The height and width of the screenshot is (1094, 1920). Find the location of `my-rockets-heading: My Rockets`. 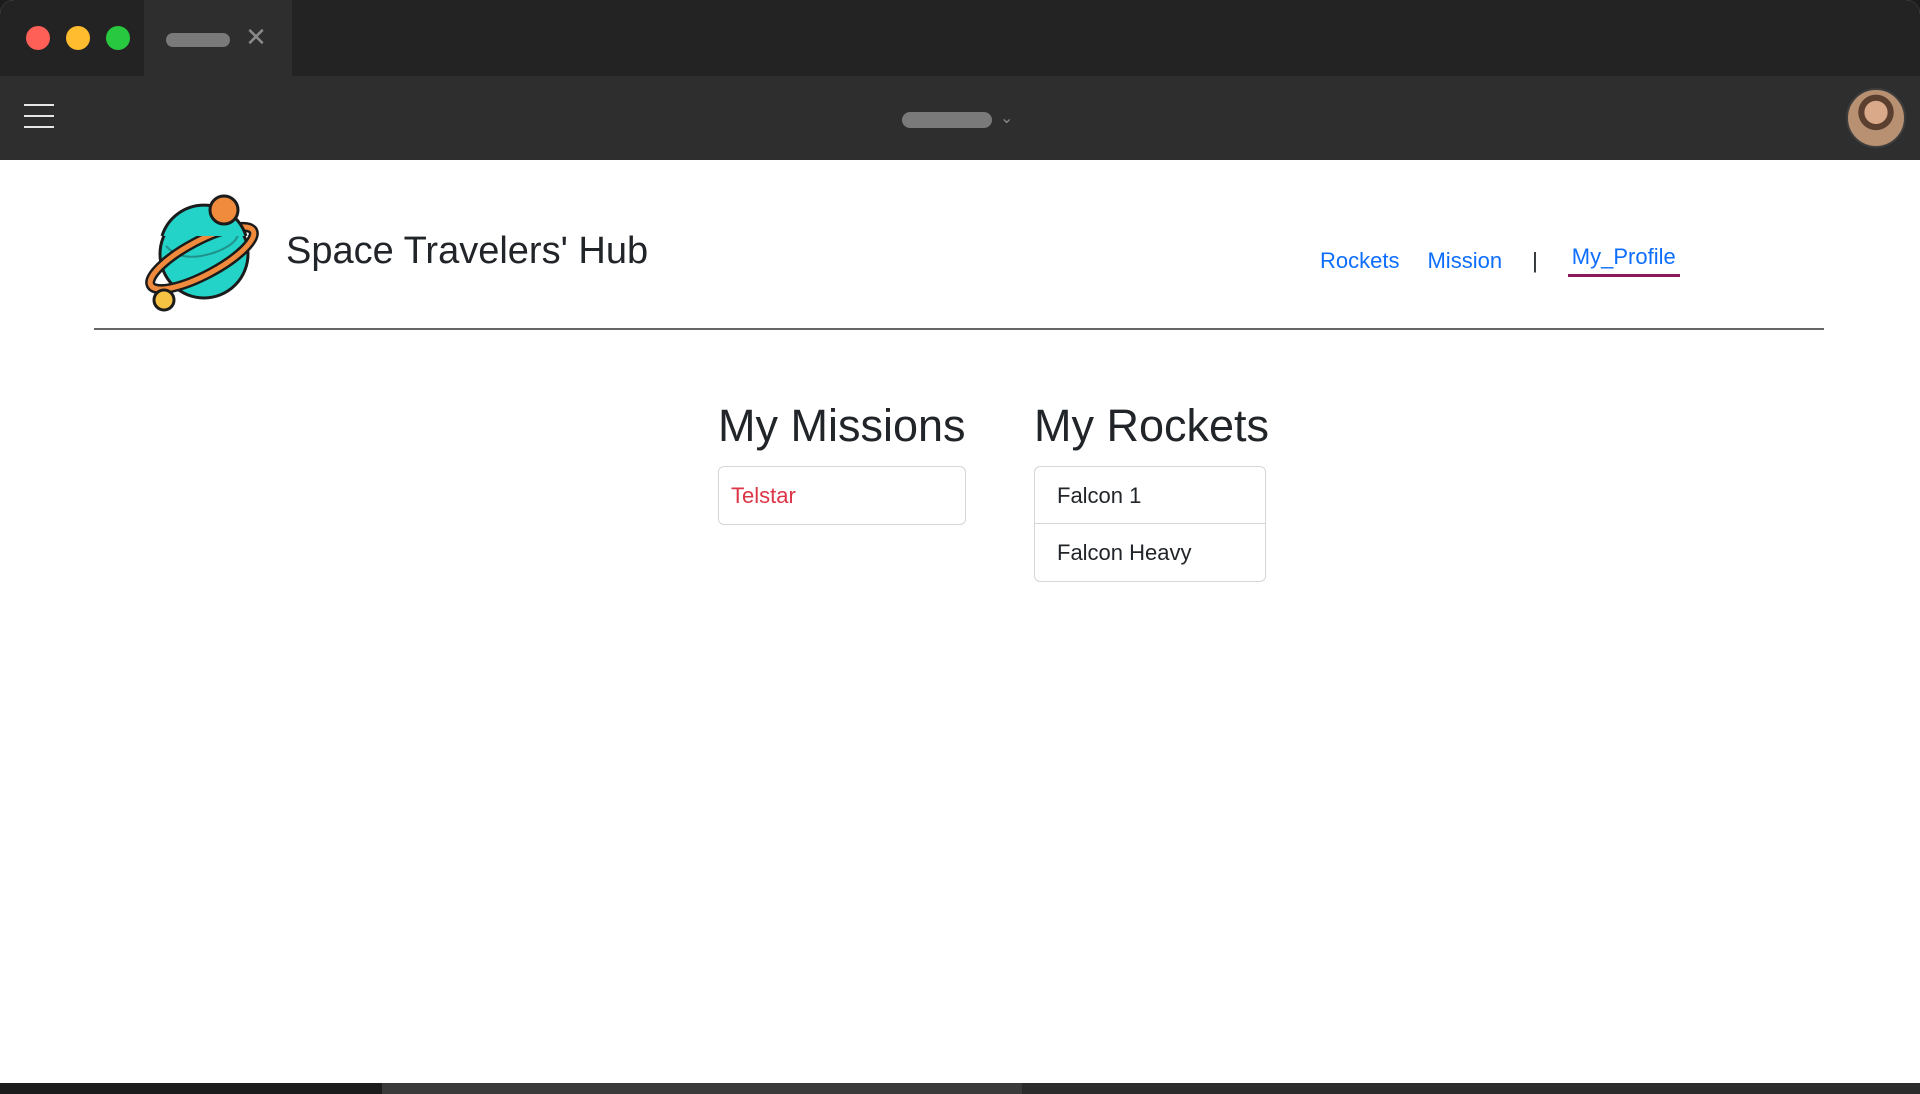

my-rockets-heading: My Rockets is located at coordinates (1152, 425).